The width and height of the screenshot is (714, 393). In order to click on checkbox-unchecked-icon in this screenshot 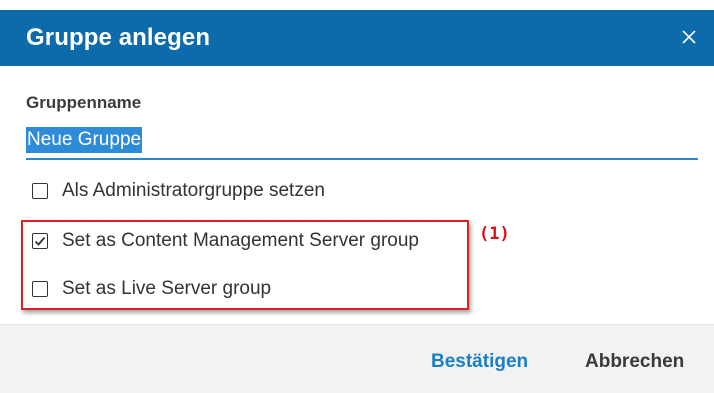, I will do `click(40, 191)`.